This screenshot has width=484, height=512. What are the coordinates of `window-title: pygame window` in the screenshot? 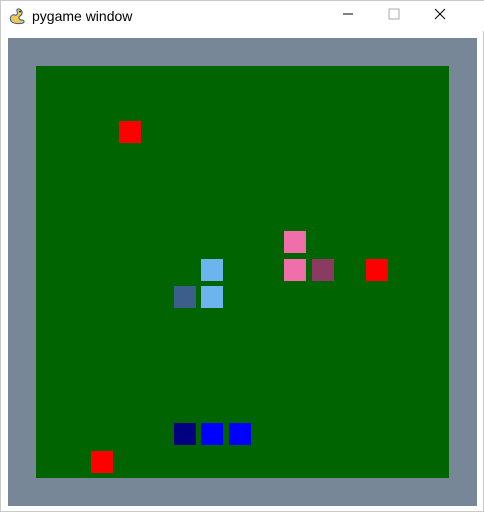 It's located at (82, 16).